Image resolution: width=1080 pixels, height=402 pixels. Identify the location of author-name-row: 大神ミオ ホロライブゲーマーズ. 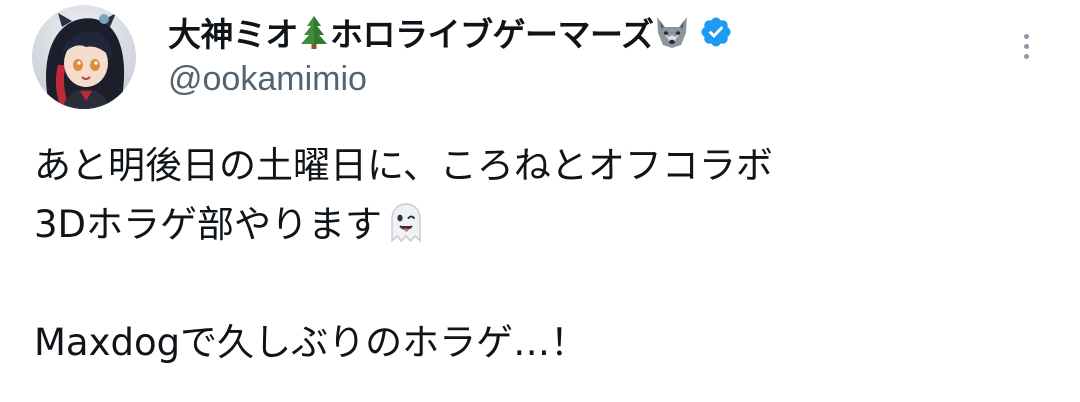
(450, 32).